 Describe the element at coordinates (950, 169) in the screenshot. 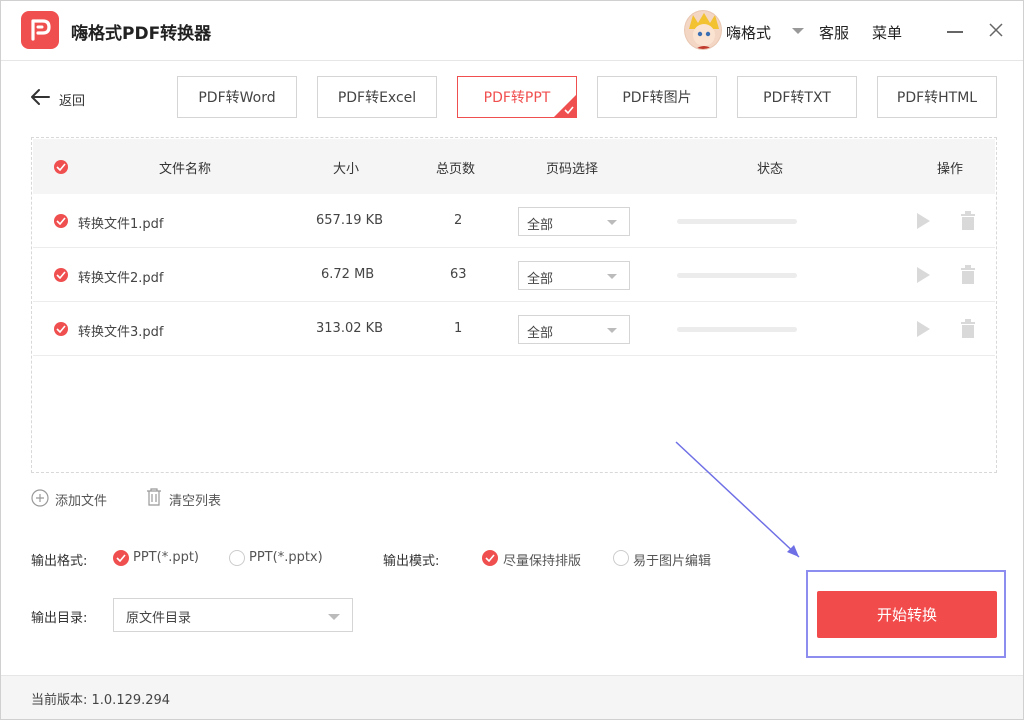

I see `header-actions: 操作` at that location.